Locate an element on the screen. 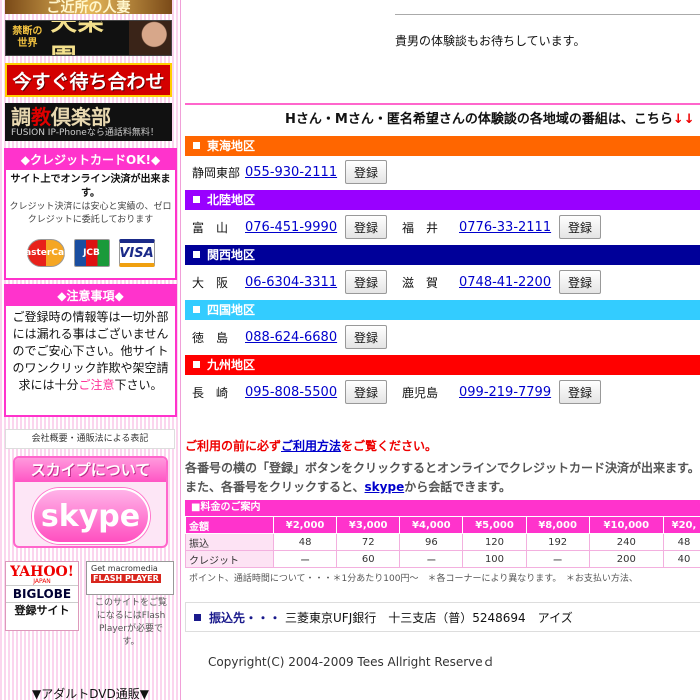  down-arrows-icon: ↓↓ is located at coordinates (683, 119).